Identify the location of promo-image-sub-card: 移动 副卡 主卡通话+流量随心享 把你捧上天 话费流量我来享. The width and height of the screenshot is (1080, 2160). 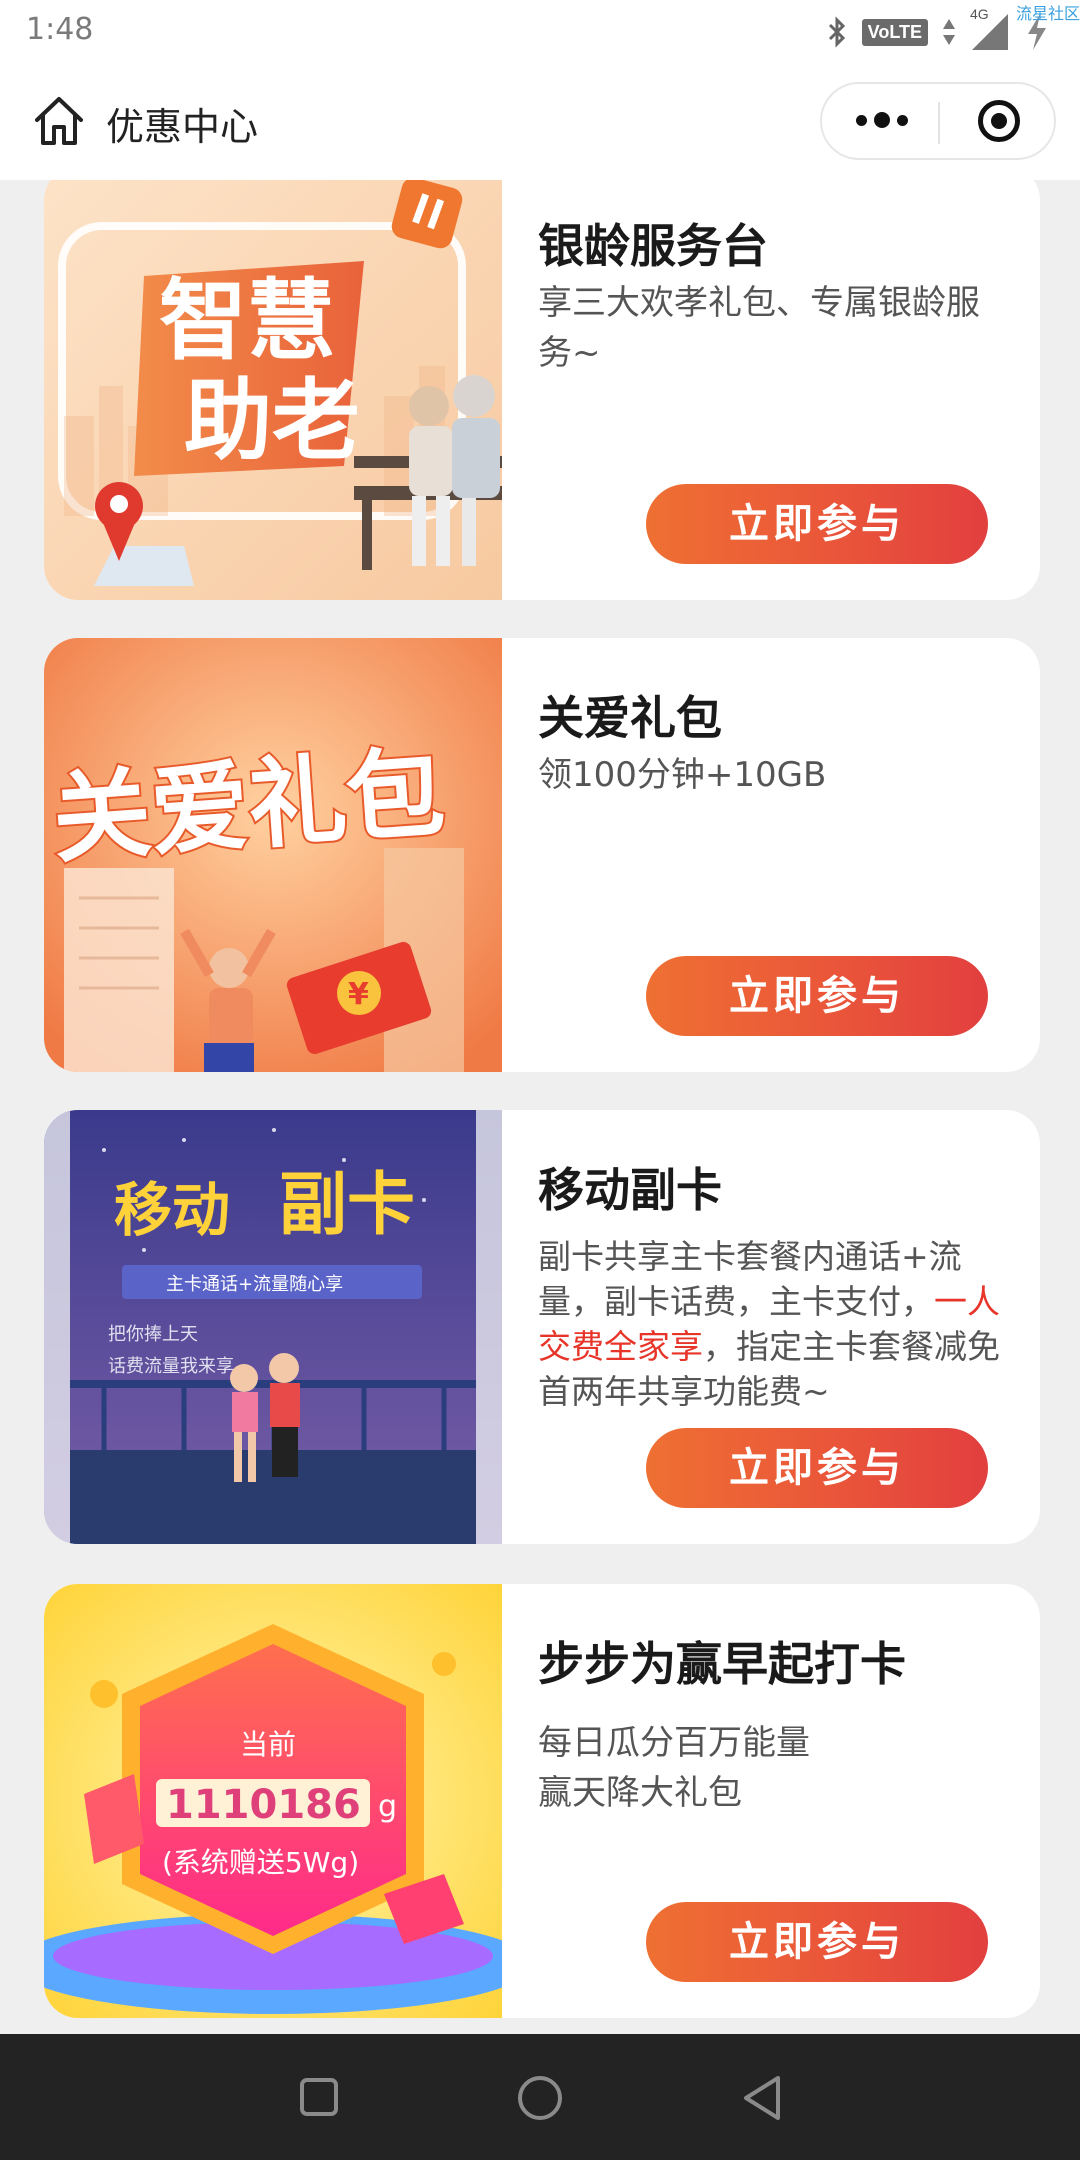
(273, 1327).